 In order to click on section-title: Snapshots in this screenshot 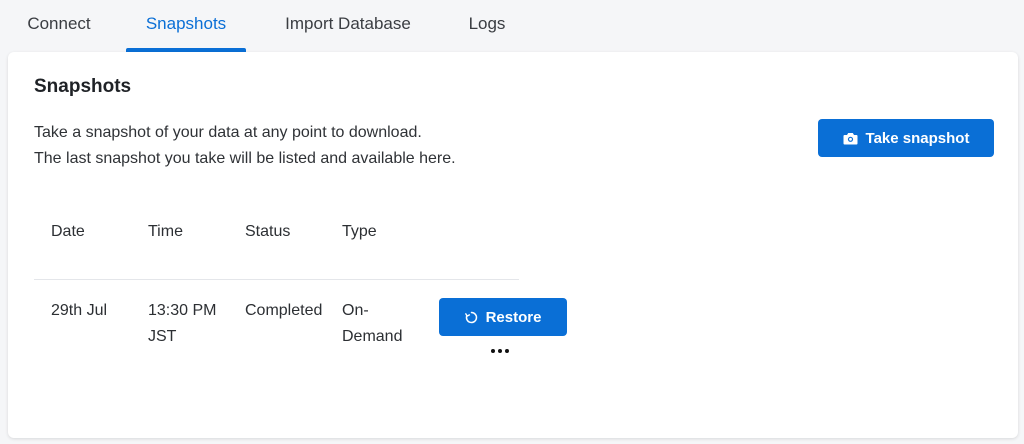, I will do `click(83, 86)`.